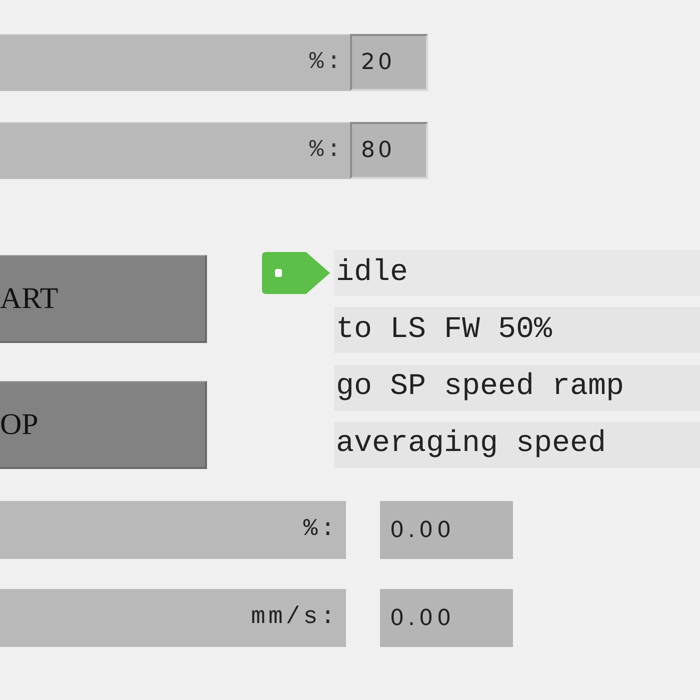  What do you see at coordinates (173, 618) in the screenshot?
I see `unit-label: mm/s:` at bounding box center [173, 618].